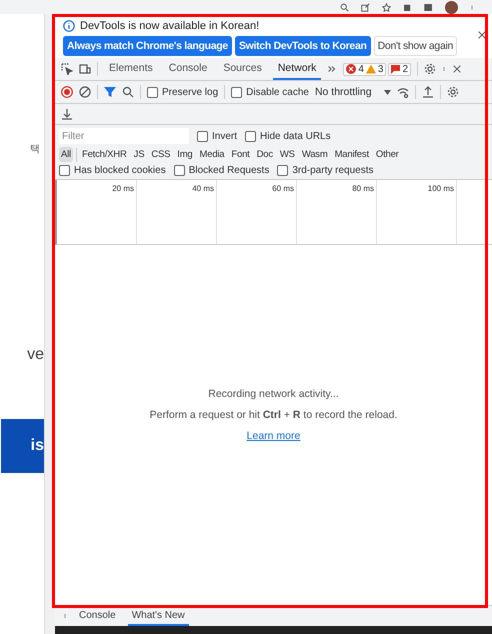 The height and width of the screenshot is (634, 492). I want to click on type-filter: Font, so click(240, 154).